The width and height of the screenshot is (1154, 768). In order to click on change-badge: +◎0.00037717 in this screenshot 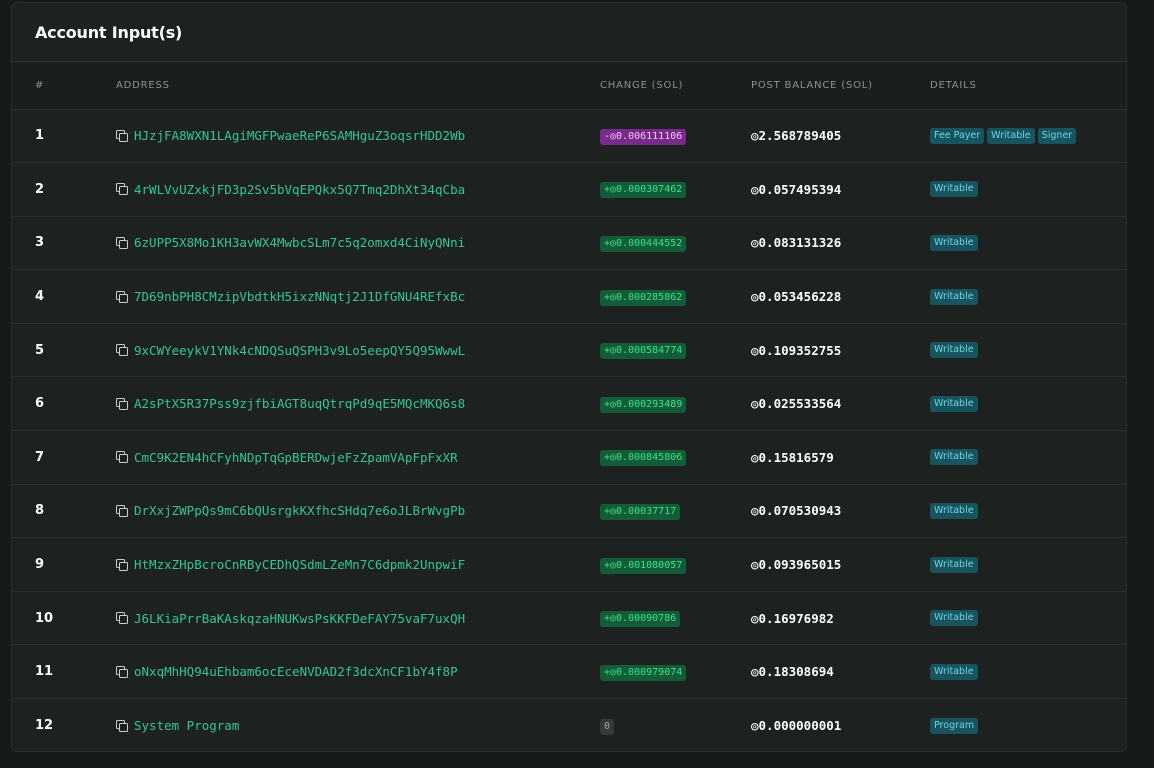, I will do `click(640, 511)`.